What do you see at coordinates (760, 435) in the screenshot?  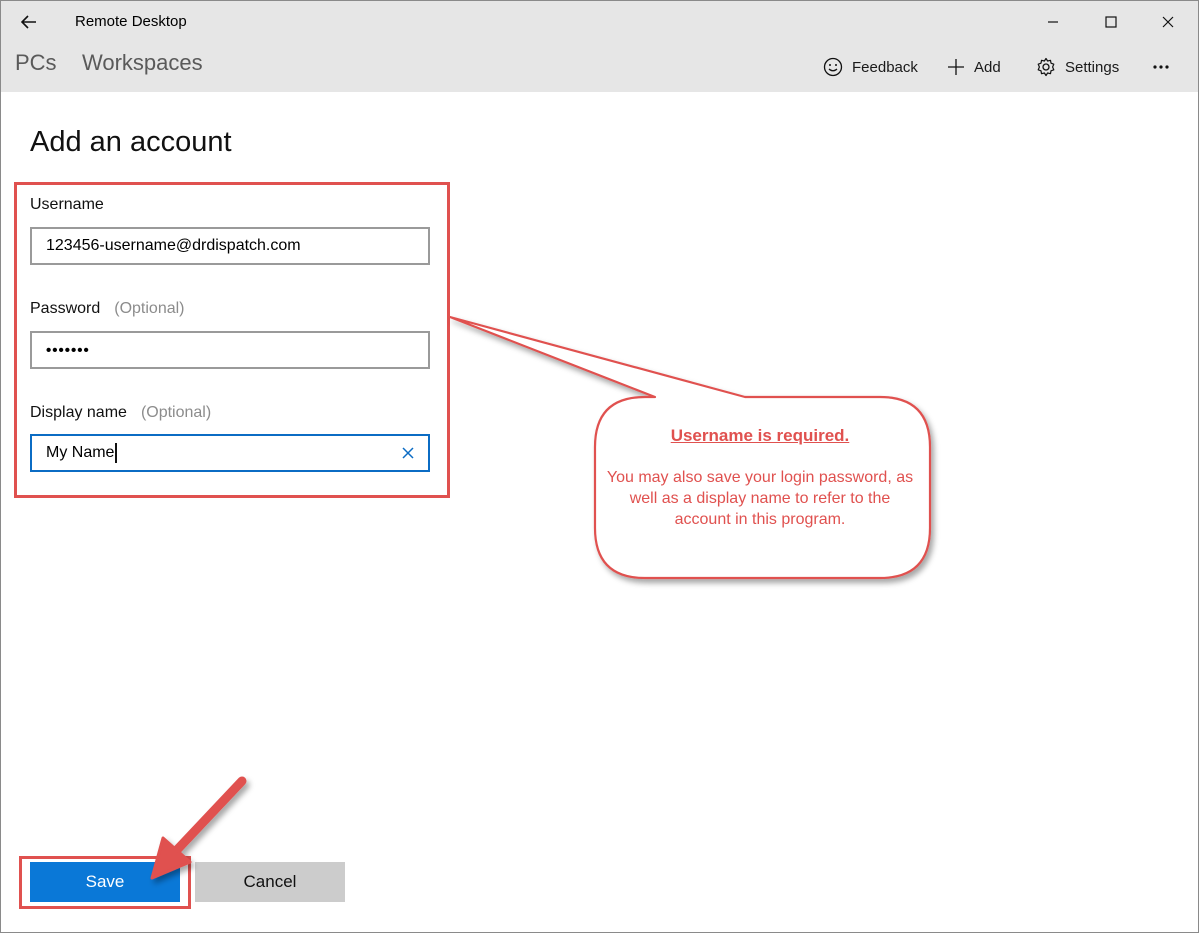 I see `callout-heading: Username is required.` at bounding box center [760, 435].